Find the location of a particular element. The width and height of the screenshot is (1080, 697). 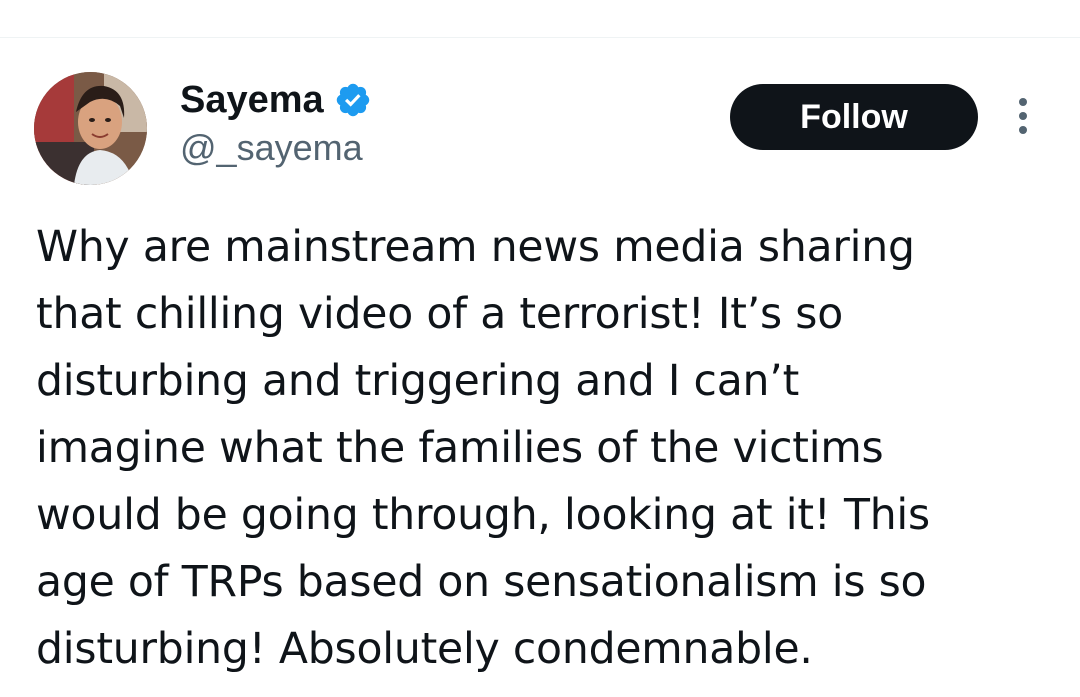

top-divider is located at coordinates (540, 19).